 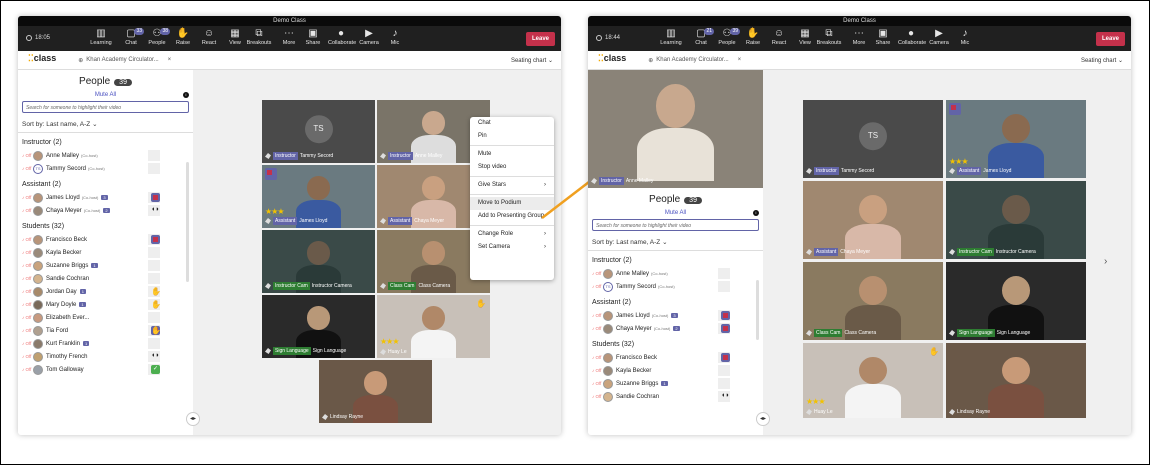 What do you see at coordinates (701, 37) in the screenshot?
I see `toolbar-chat-button: ▢ Chat 21` at bounding box center [701, 37].